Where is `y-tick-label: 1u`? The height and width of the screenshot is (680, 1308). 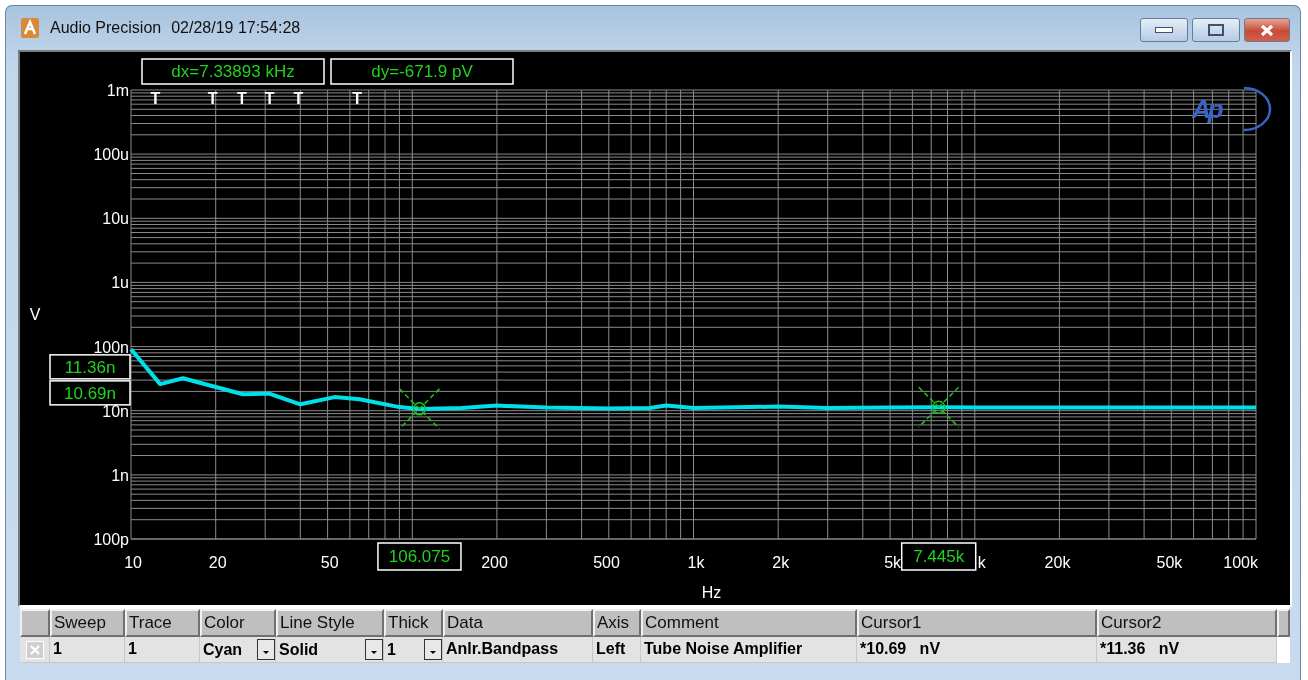 y-tick-label: 1u is located at coordinates (120, 283).